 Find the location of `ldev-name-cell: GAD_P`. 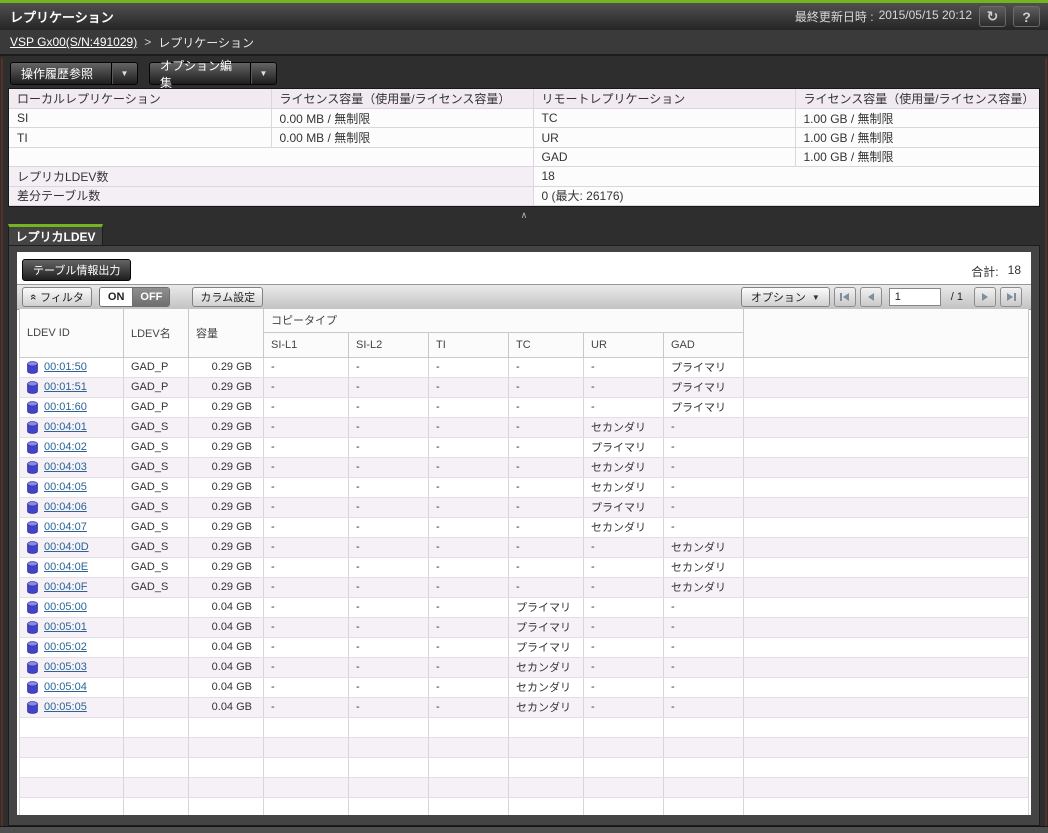

ldev-name-cell: GAD_P is located at coordinates (156, 367).